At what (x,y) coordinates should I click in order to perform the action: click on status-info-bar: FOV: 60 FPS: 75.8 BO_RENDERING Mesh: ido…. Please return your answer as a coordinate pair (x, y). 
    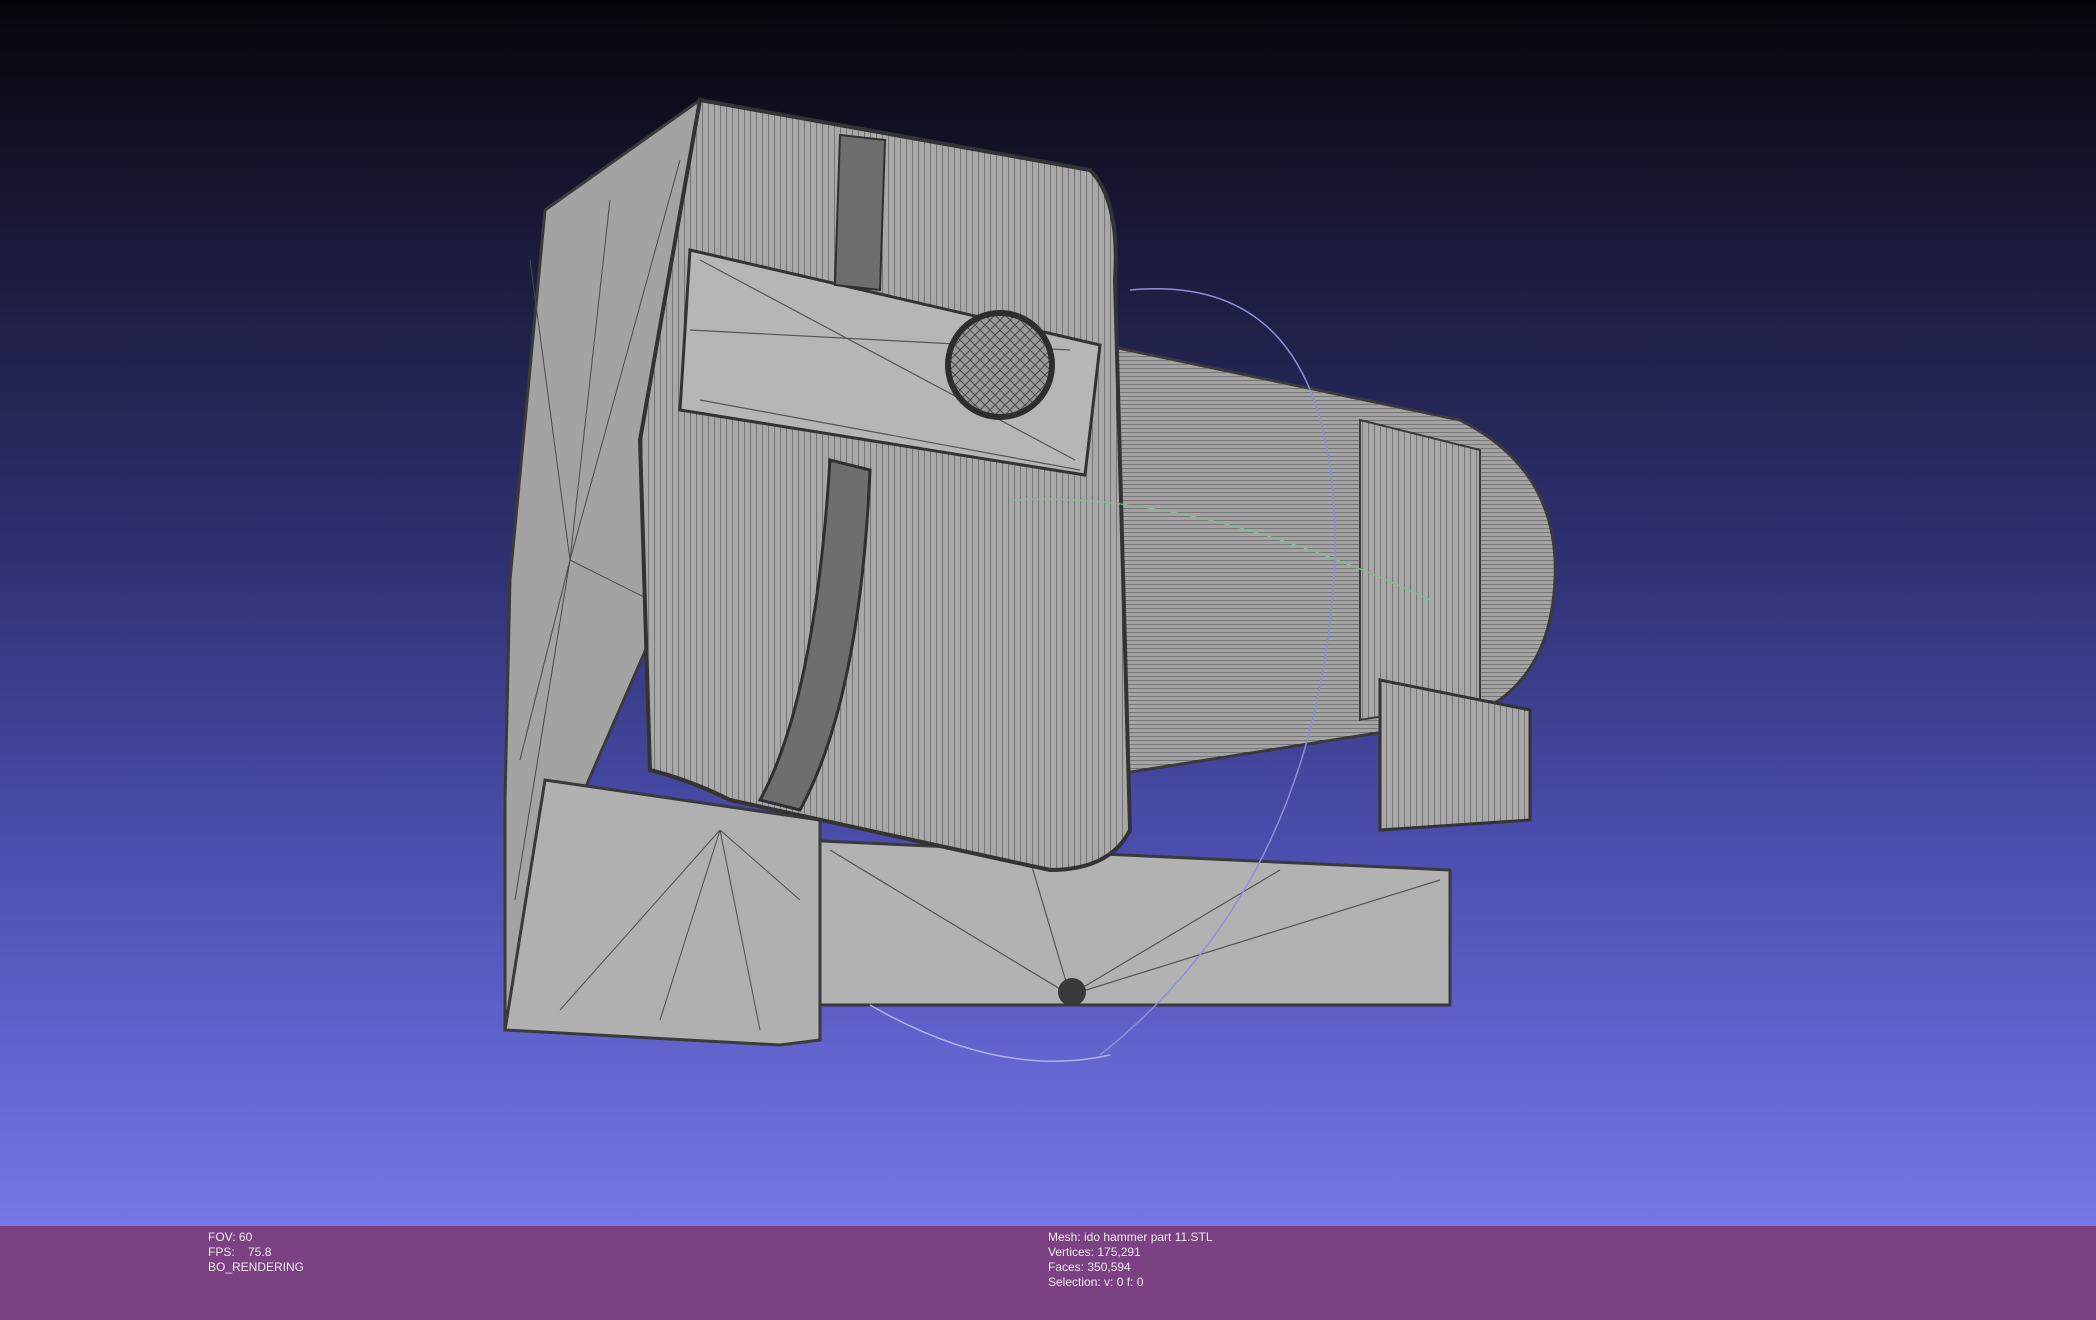
    Looking at the image, I should click on (1048, 1273).